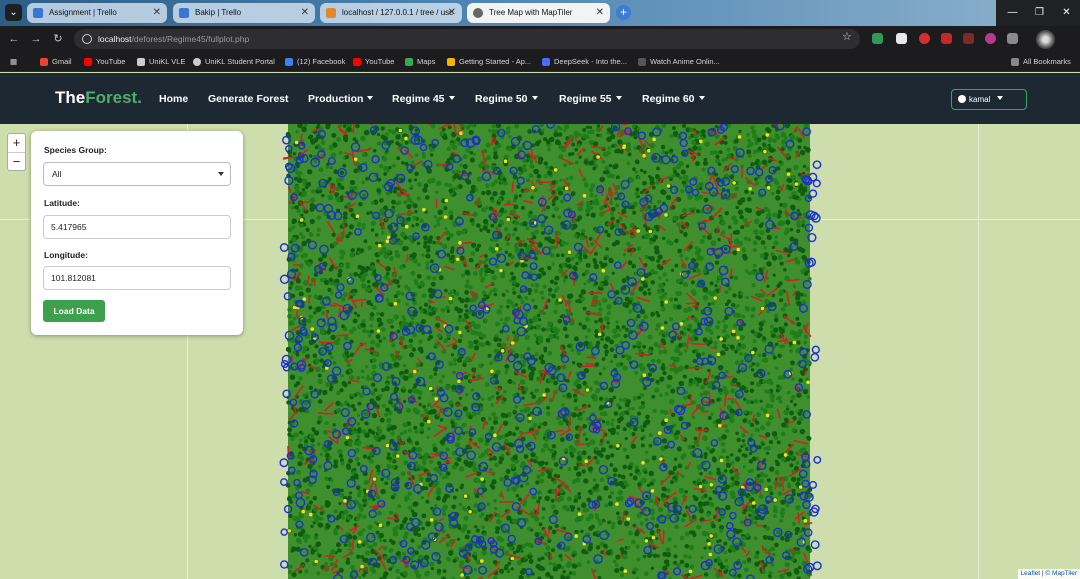 The width and height of the screenshot is (1080, 579). What do you see at coordinates (161, 62) in the screenshot?
I see `bookmark-unikl-vle: UniKL VLE` at bounding box center [161, 62].